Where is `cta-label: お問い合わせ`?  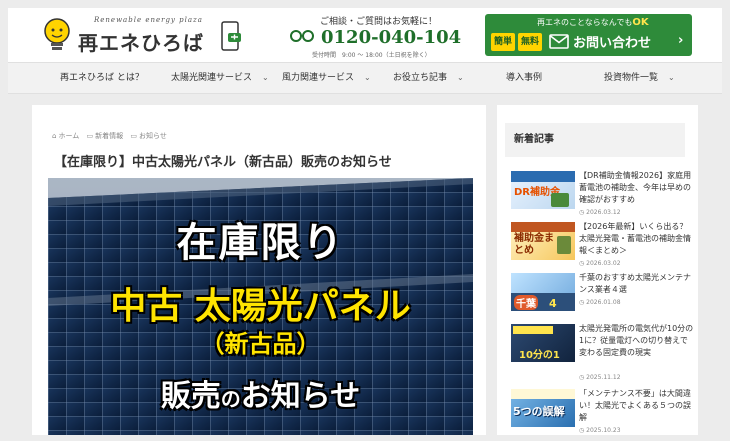 cta-label: お問い合わせ is located at coordinates (612, 43).